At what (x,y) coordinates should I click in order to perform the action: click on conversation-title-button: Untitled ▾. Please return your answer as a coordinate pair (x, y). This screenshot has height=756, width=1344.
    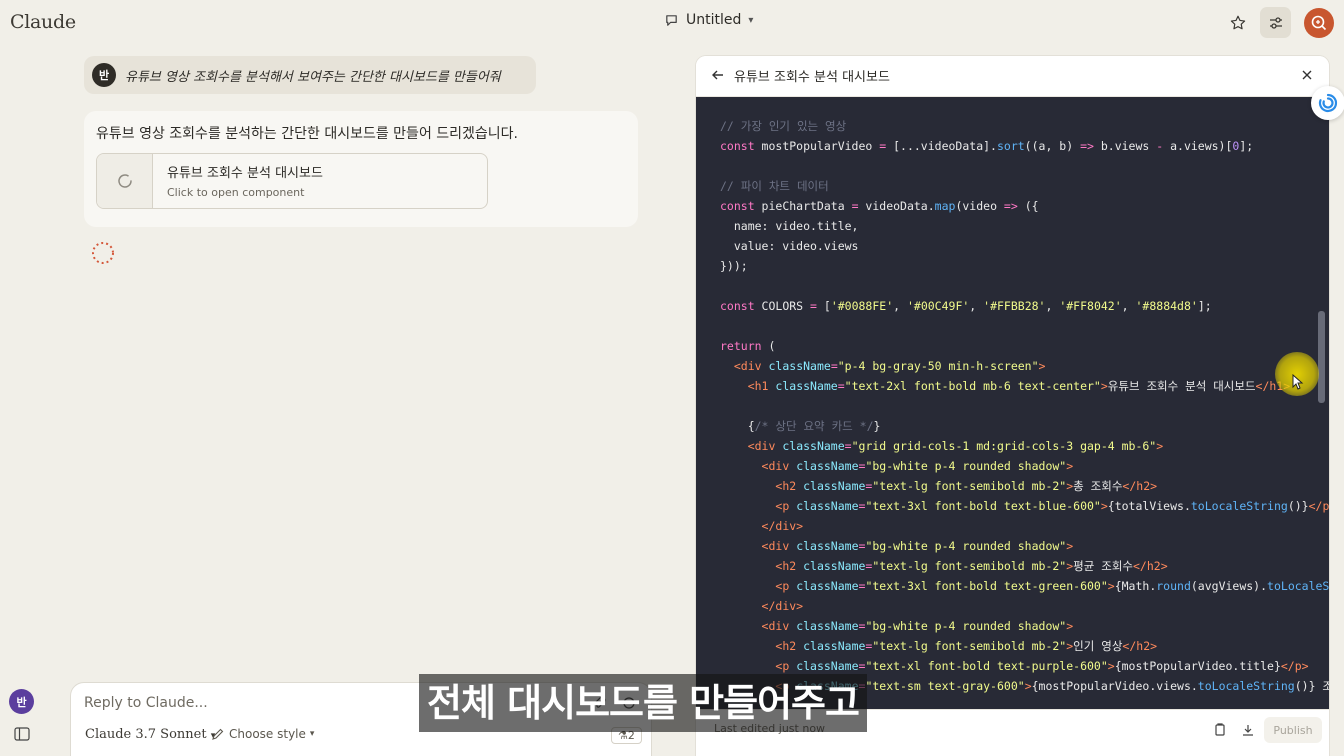
    Looking at the image, I should click on (708, 20).